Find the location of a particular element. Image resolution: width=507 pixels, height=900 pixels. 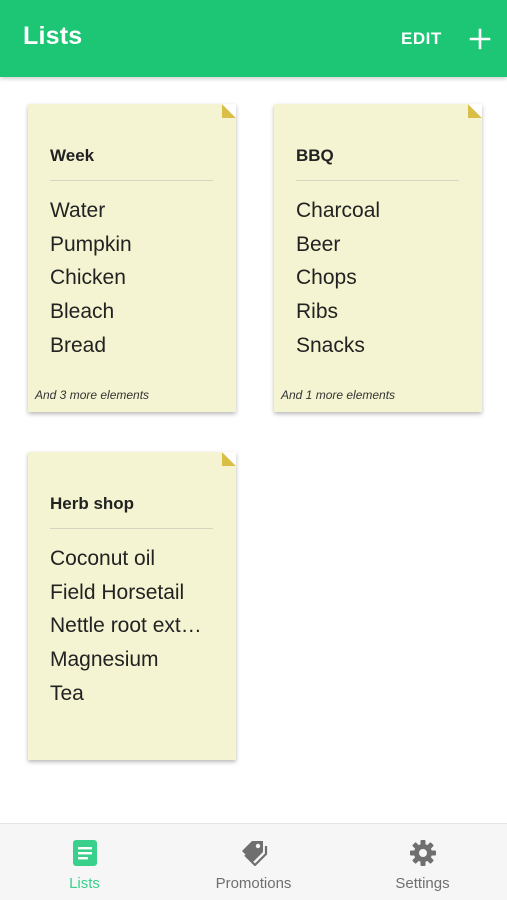

bottom-navigation: Lists Promotions Settings is located at coordinates (253, 861).